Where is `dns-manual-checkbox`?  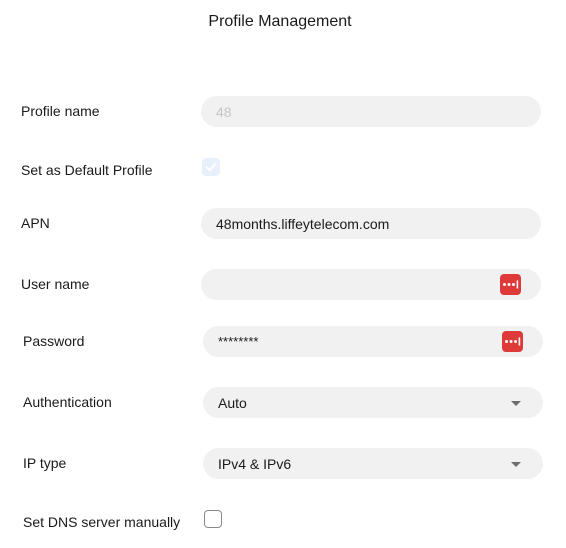 dns-manual-checkbox is located at coordinates (213, 519).